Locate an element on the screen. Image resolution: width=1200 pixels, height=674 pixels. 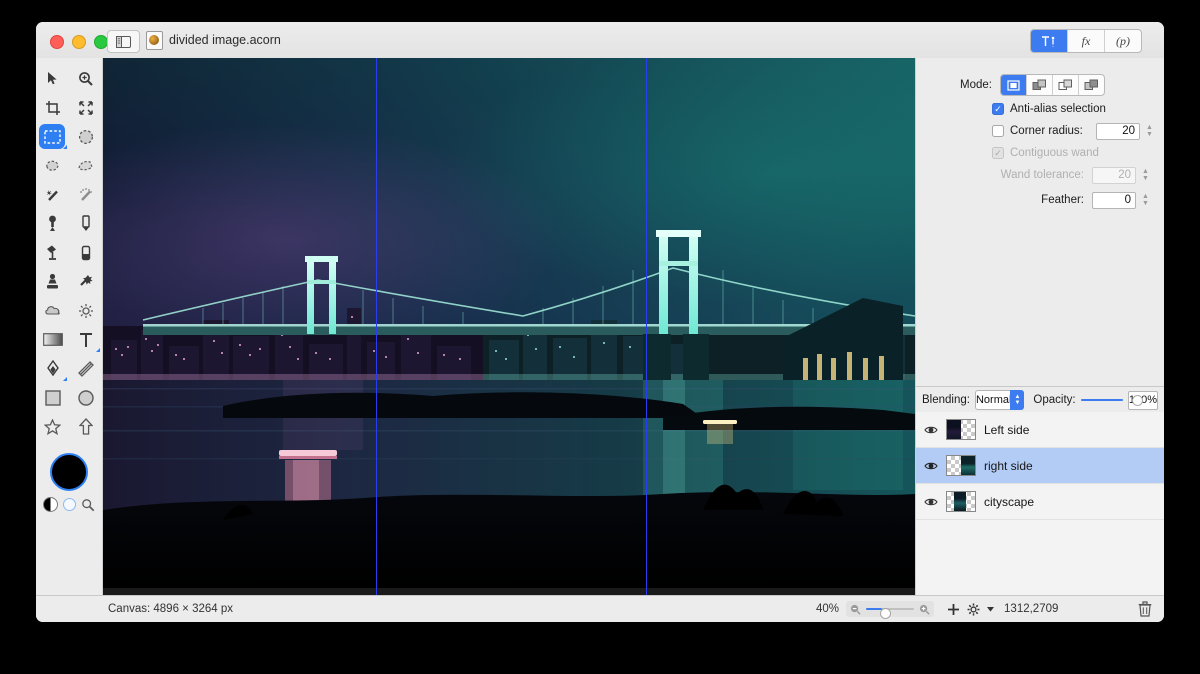
antialias-checkbox is located at coordinates (998, 109).